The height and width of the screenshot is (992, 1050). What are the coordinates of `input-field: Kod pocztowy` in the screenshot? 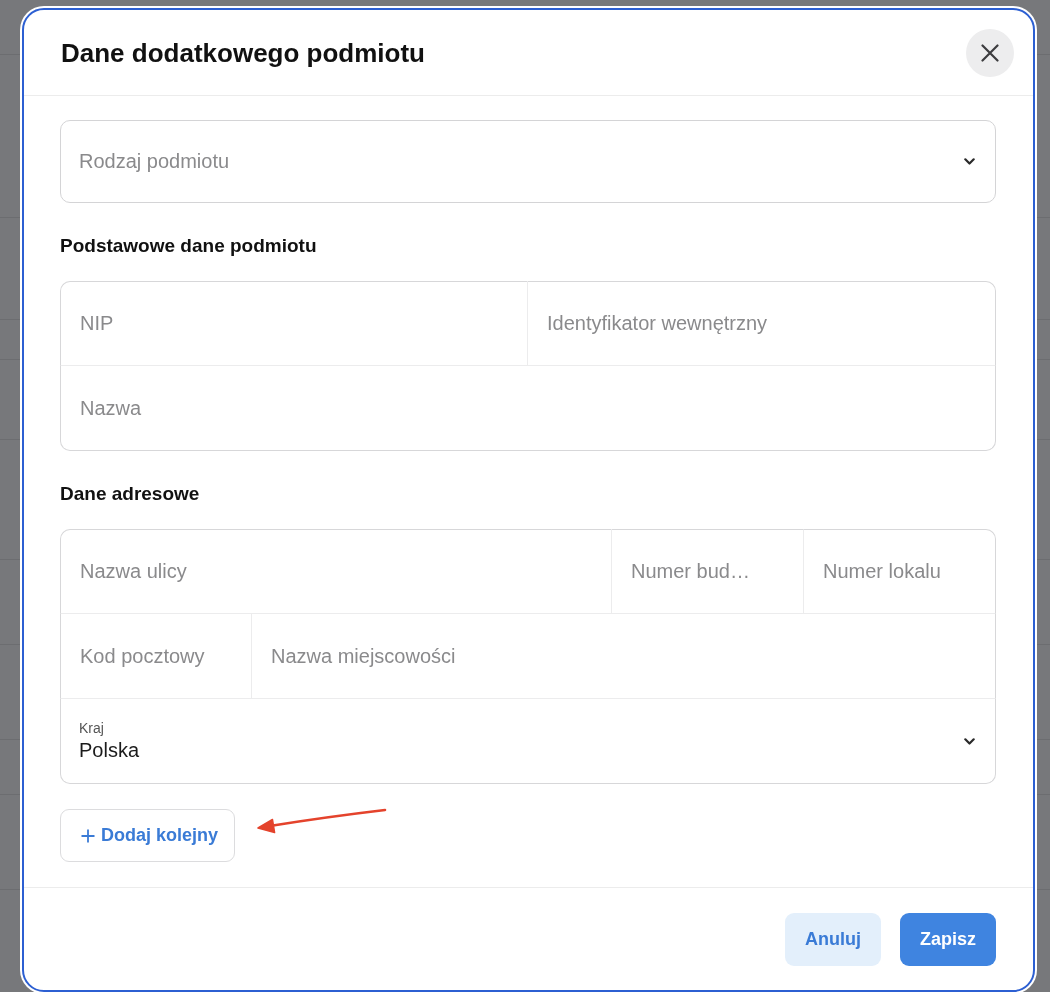 It's located at (156, 656).